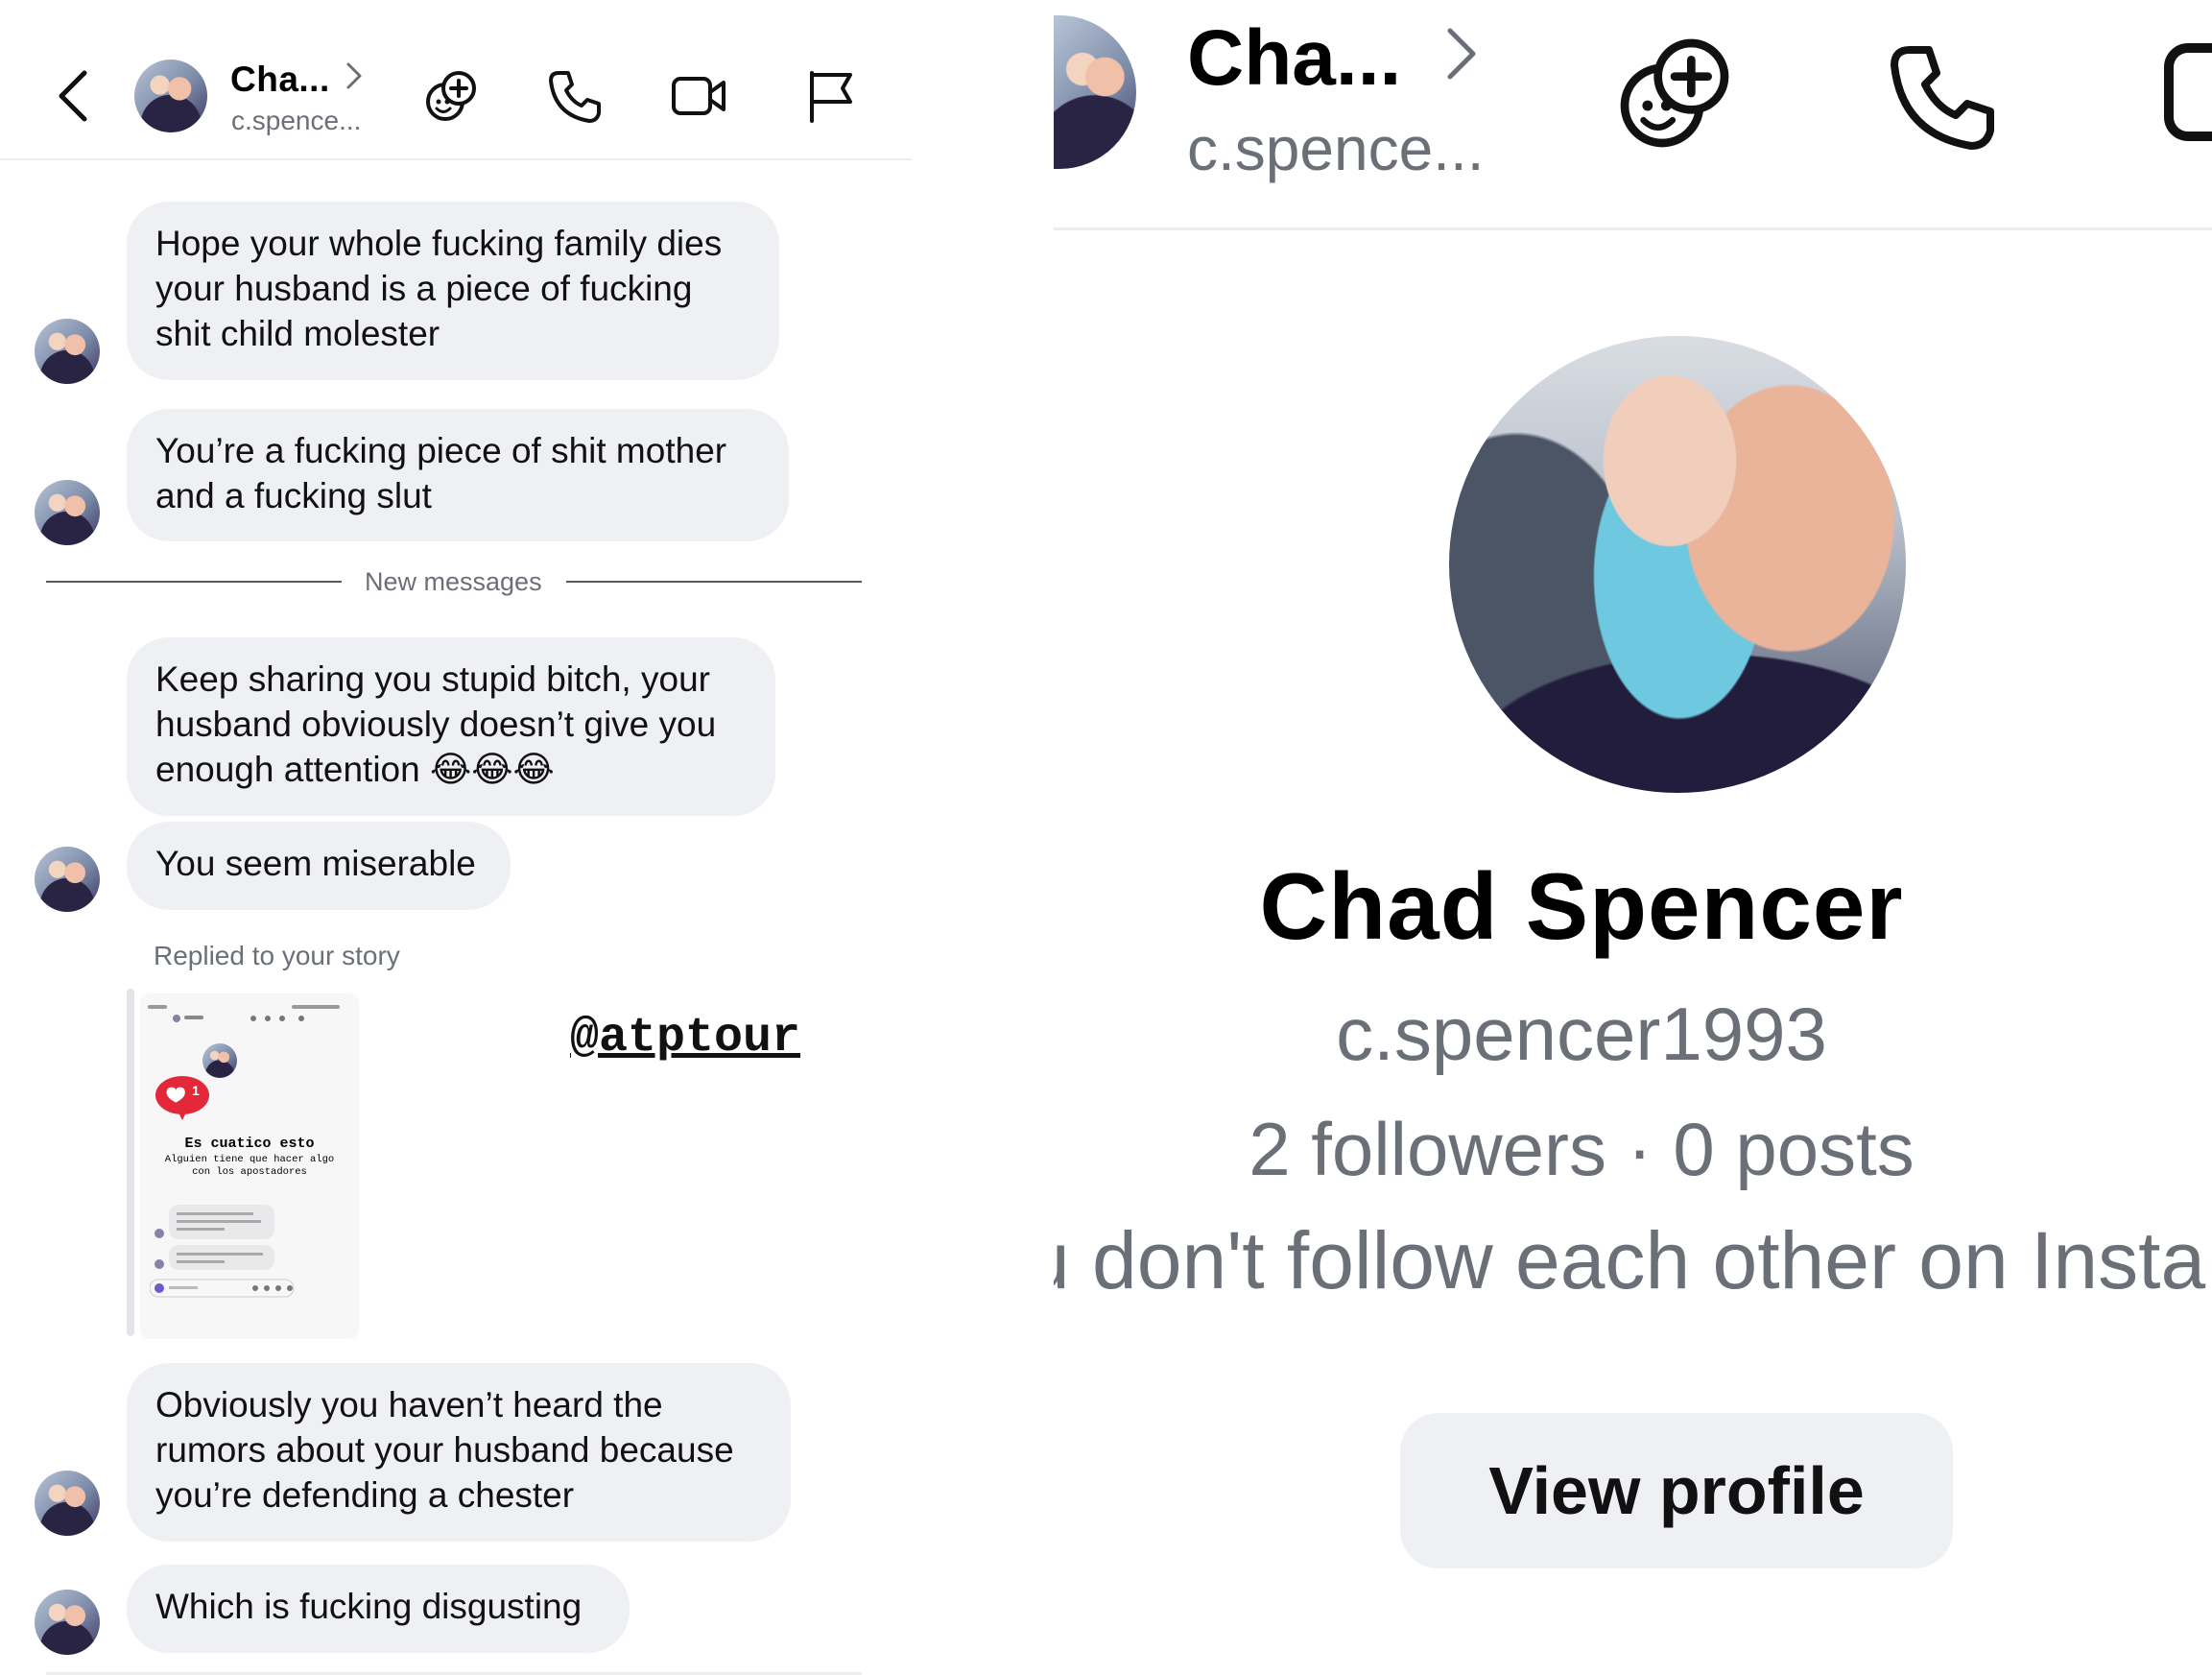 The height and width of the screenshot is (1675, 2212). Describe the element at coordinates (130, 1162) in the screenshot. I see `reply-quote-bar` at that location.